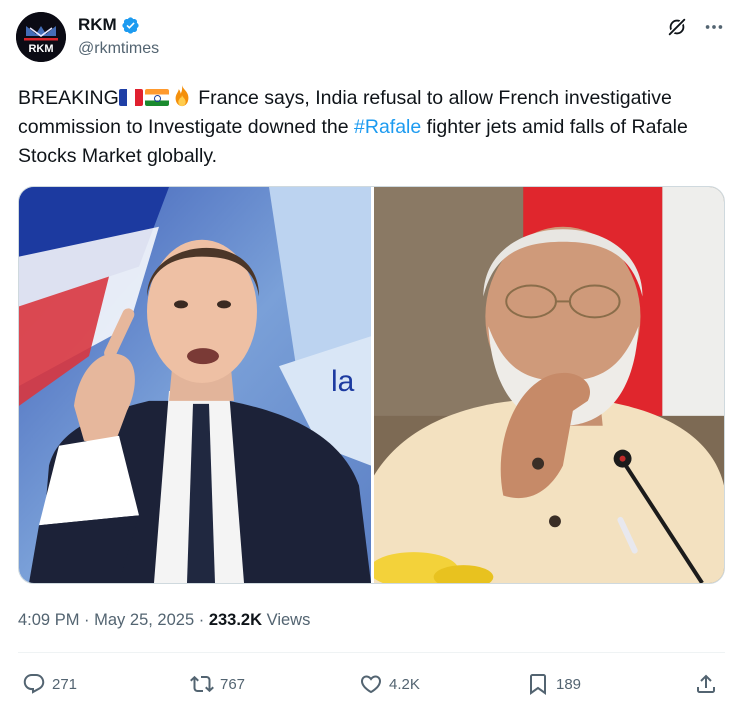 This screenshot has width=741, height=705. I want to click on divider, so click(371, 652).